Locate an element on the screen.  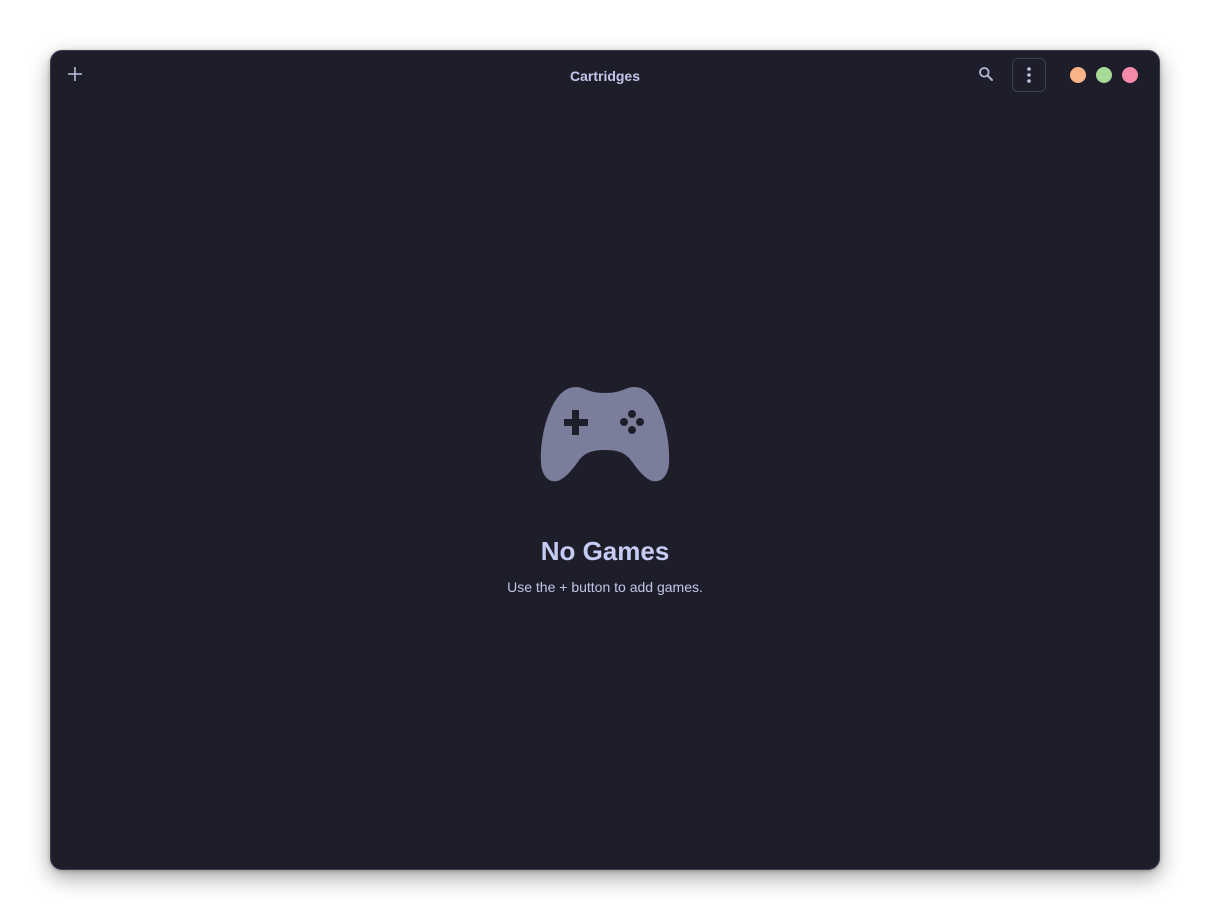
maximize-button is located at coordinates (1104, 75).